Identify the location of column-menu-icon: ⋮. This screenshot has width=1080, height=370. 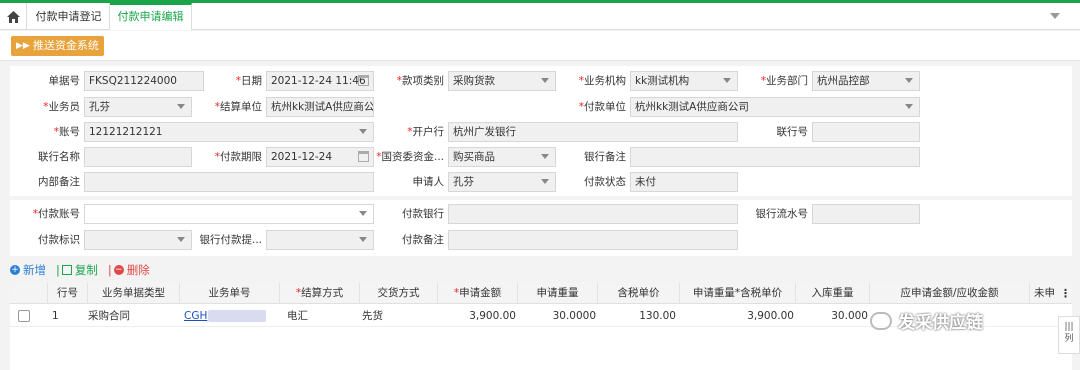
(1065, 293).